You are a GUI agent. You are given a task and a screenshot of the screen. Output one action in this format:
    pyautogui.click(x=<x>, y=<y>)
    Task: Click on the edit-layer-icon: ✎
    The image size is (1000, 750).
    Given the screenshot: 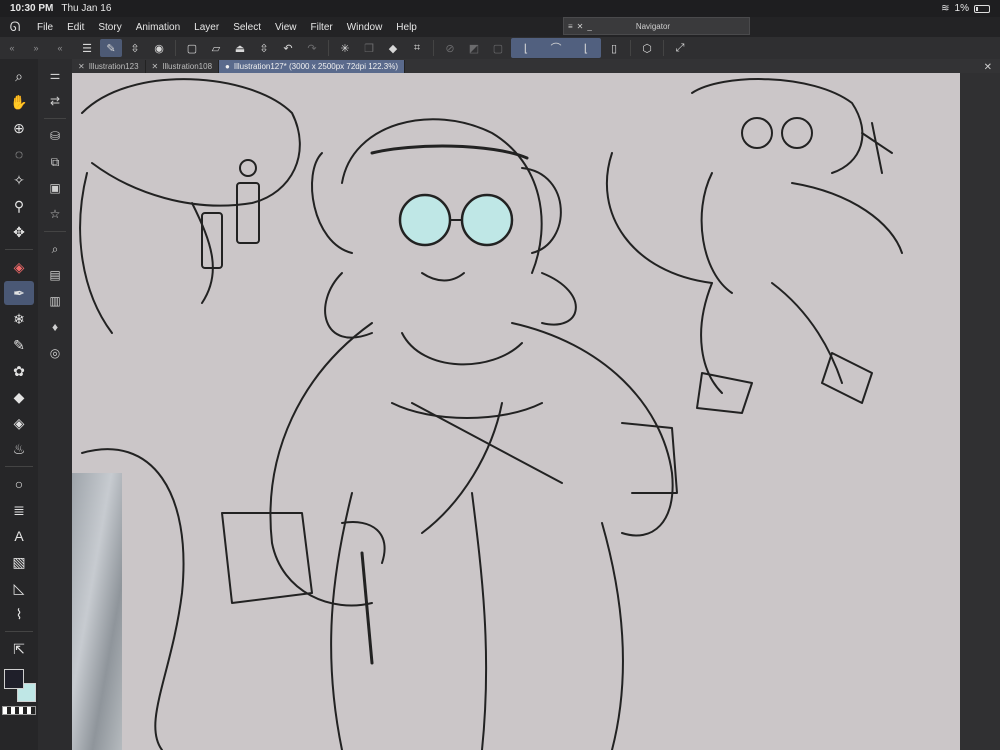 What is the action you would take?
    pyautogui.click(x=111, y=48)
    